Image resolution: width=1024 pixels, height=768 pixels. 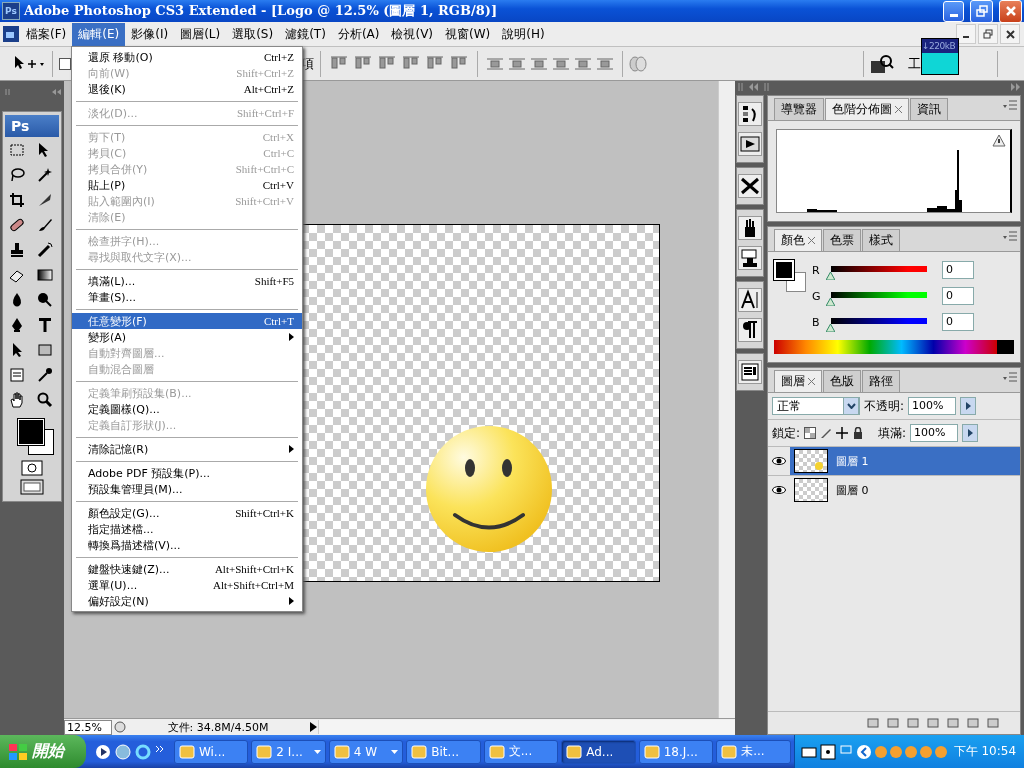 What do you see at coordinates (187, 449) in the screenshot?
I see `menu-item: 清除記憶(R)` at bounding box center [187, 449].